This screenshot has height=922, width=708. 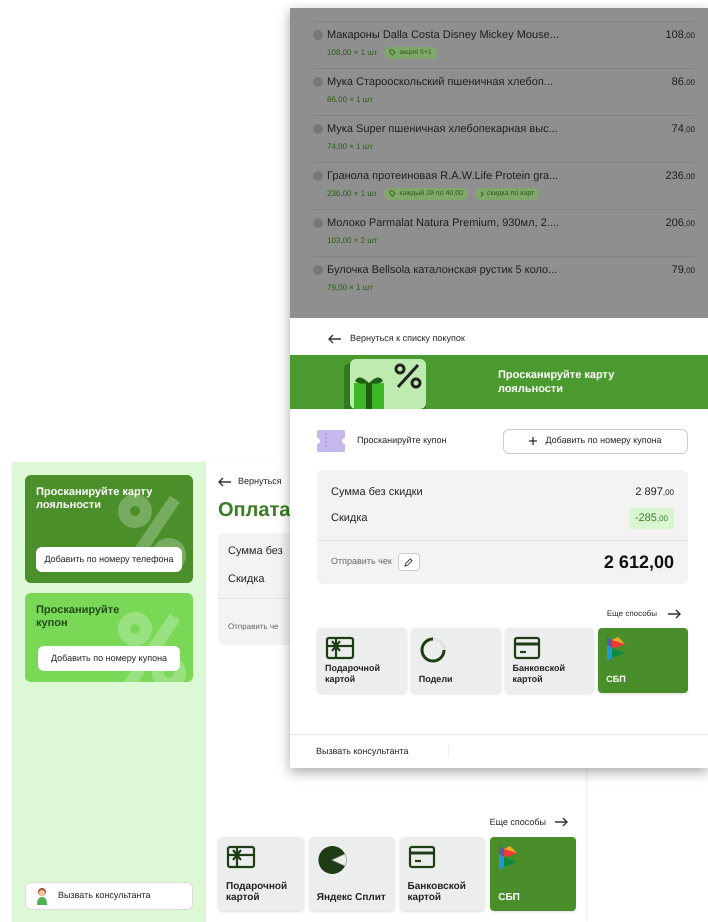 I want to click on scan-coupon-label: Просканируйте купон, so click(x=401, y=441).